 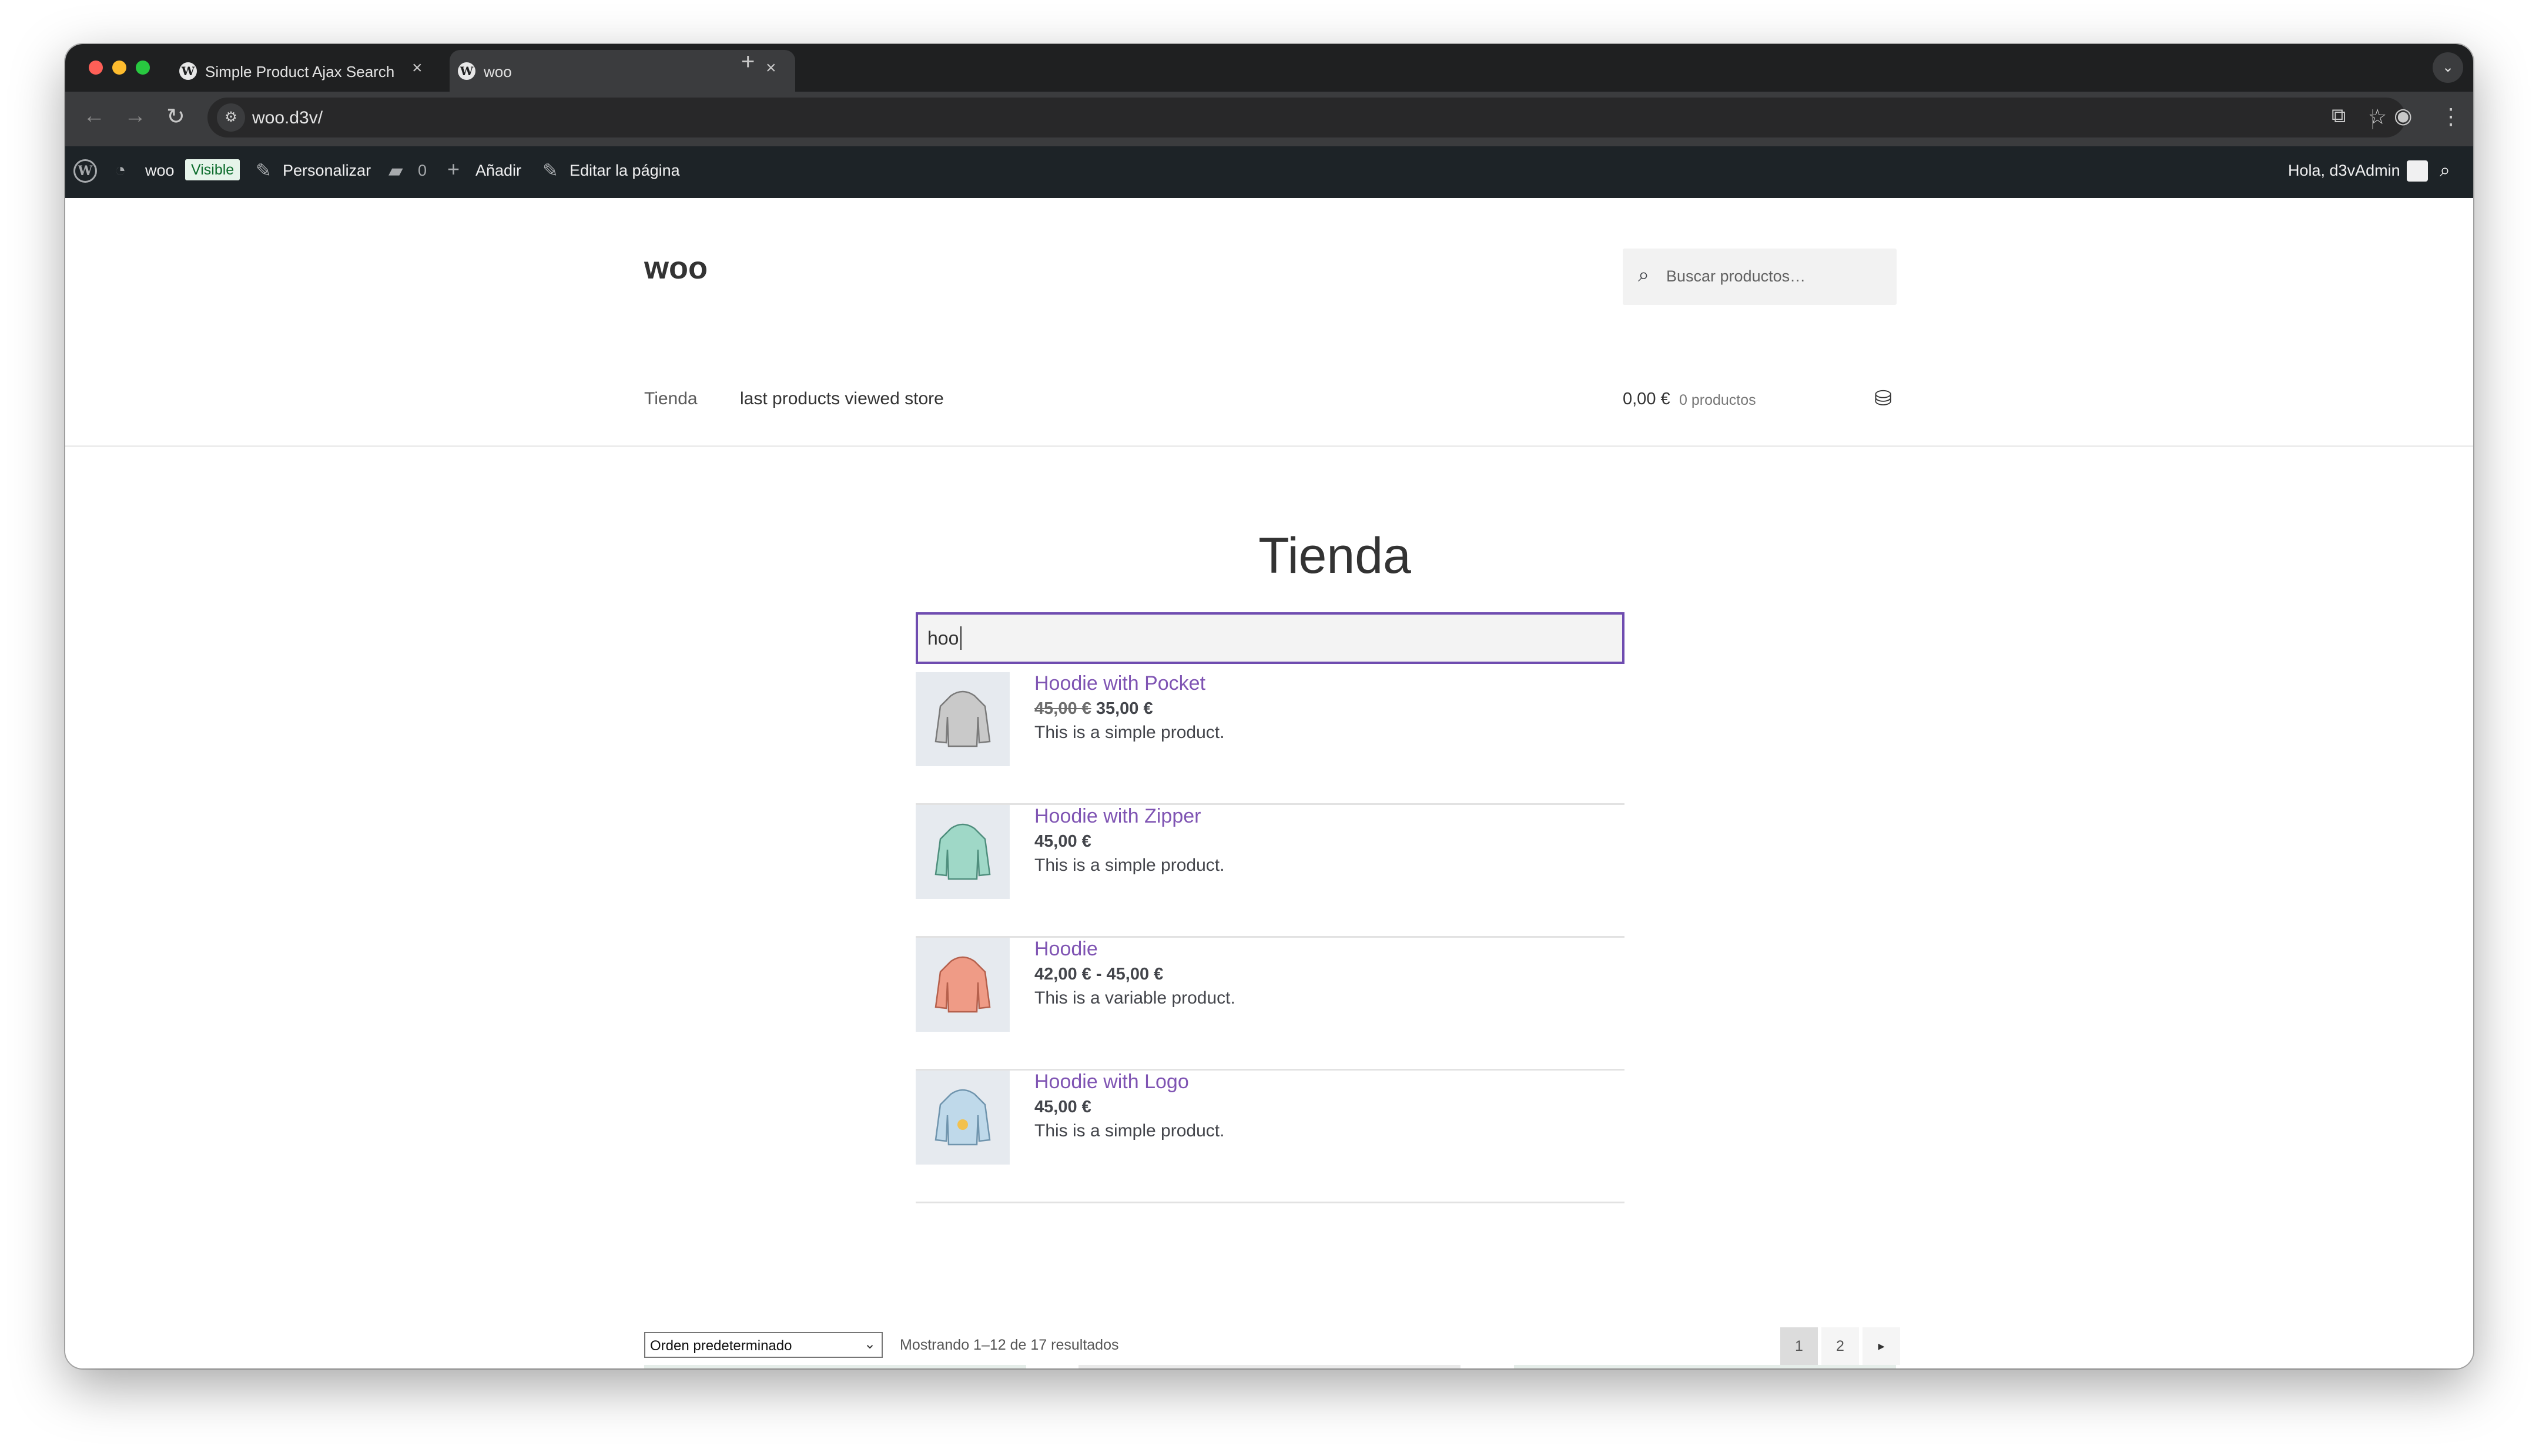 I want to click on sort-selected-value: Orden predeterminado, so click(x=721, y=1346).